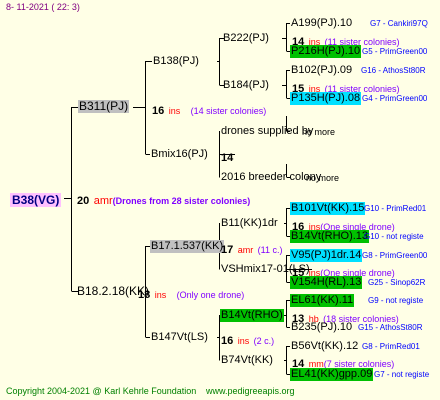 Image resolution: width=440 pixels, height=400 pixels. What do you see at coordinates (144, 295) in the screenshot?
I see `g1-count: 18` at bounding box center [144, 295].